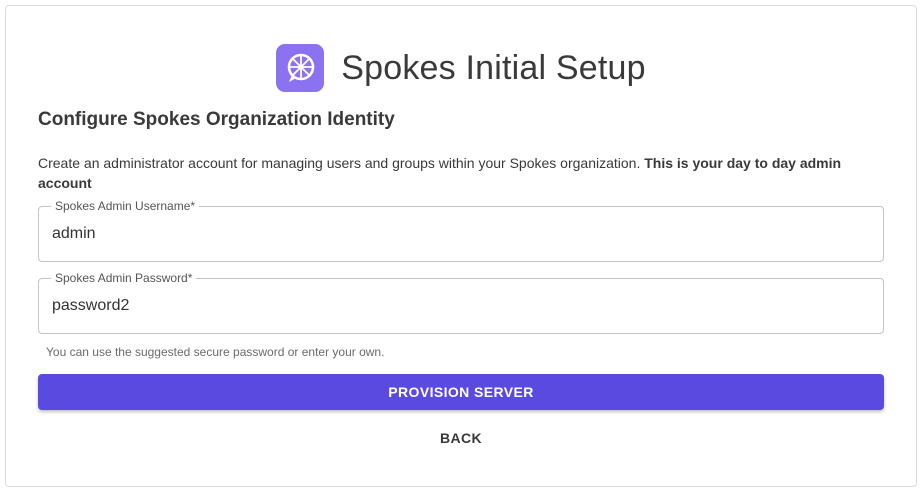 The width and height of the screenshot is (920, 490). I want to click on username-field: Spokes Admin Username*, so click(461, 230).